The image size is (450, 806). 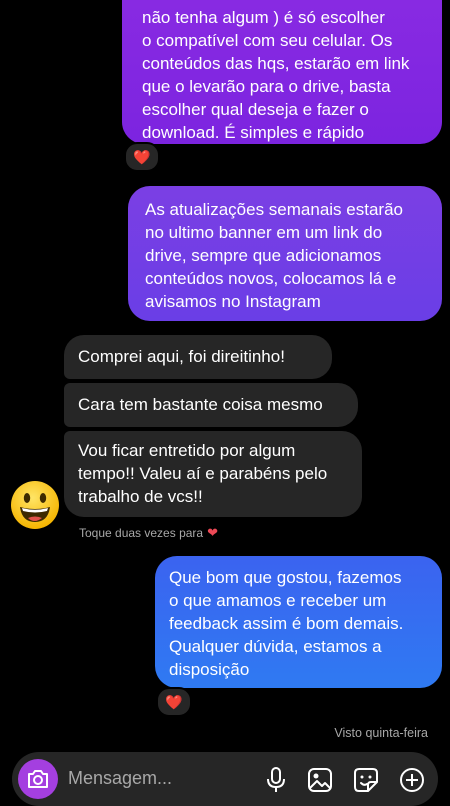 I want to click on microphone-icon, so click(x=276, y=779).